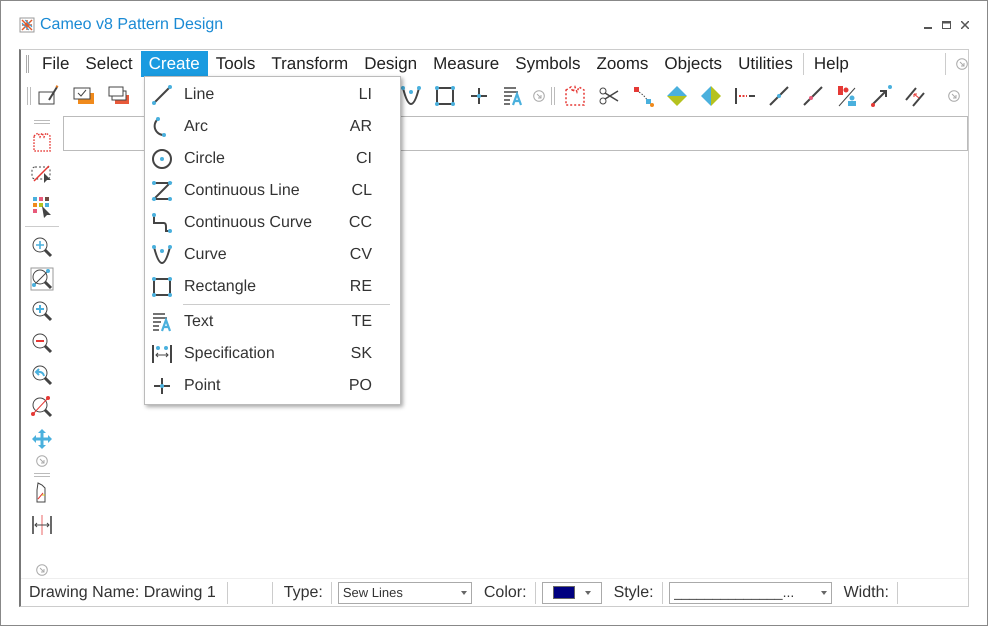 The height and width of the screenshot is (626, 988). I want to click on menu-option: Continuous Line CL, so click(272, 191).